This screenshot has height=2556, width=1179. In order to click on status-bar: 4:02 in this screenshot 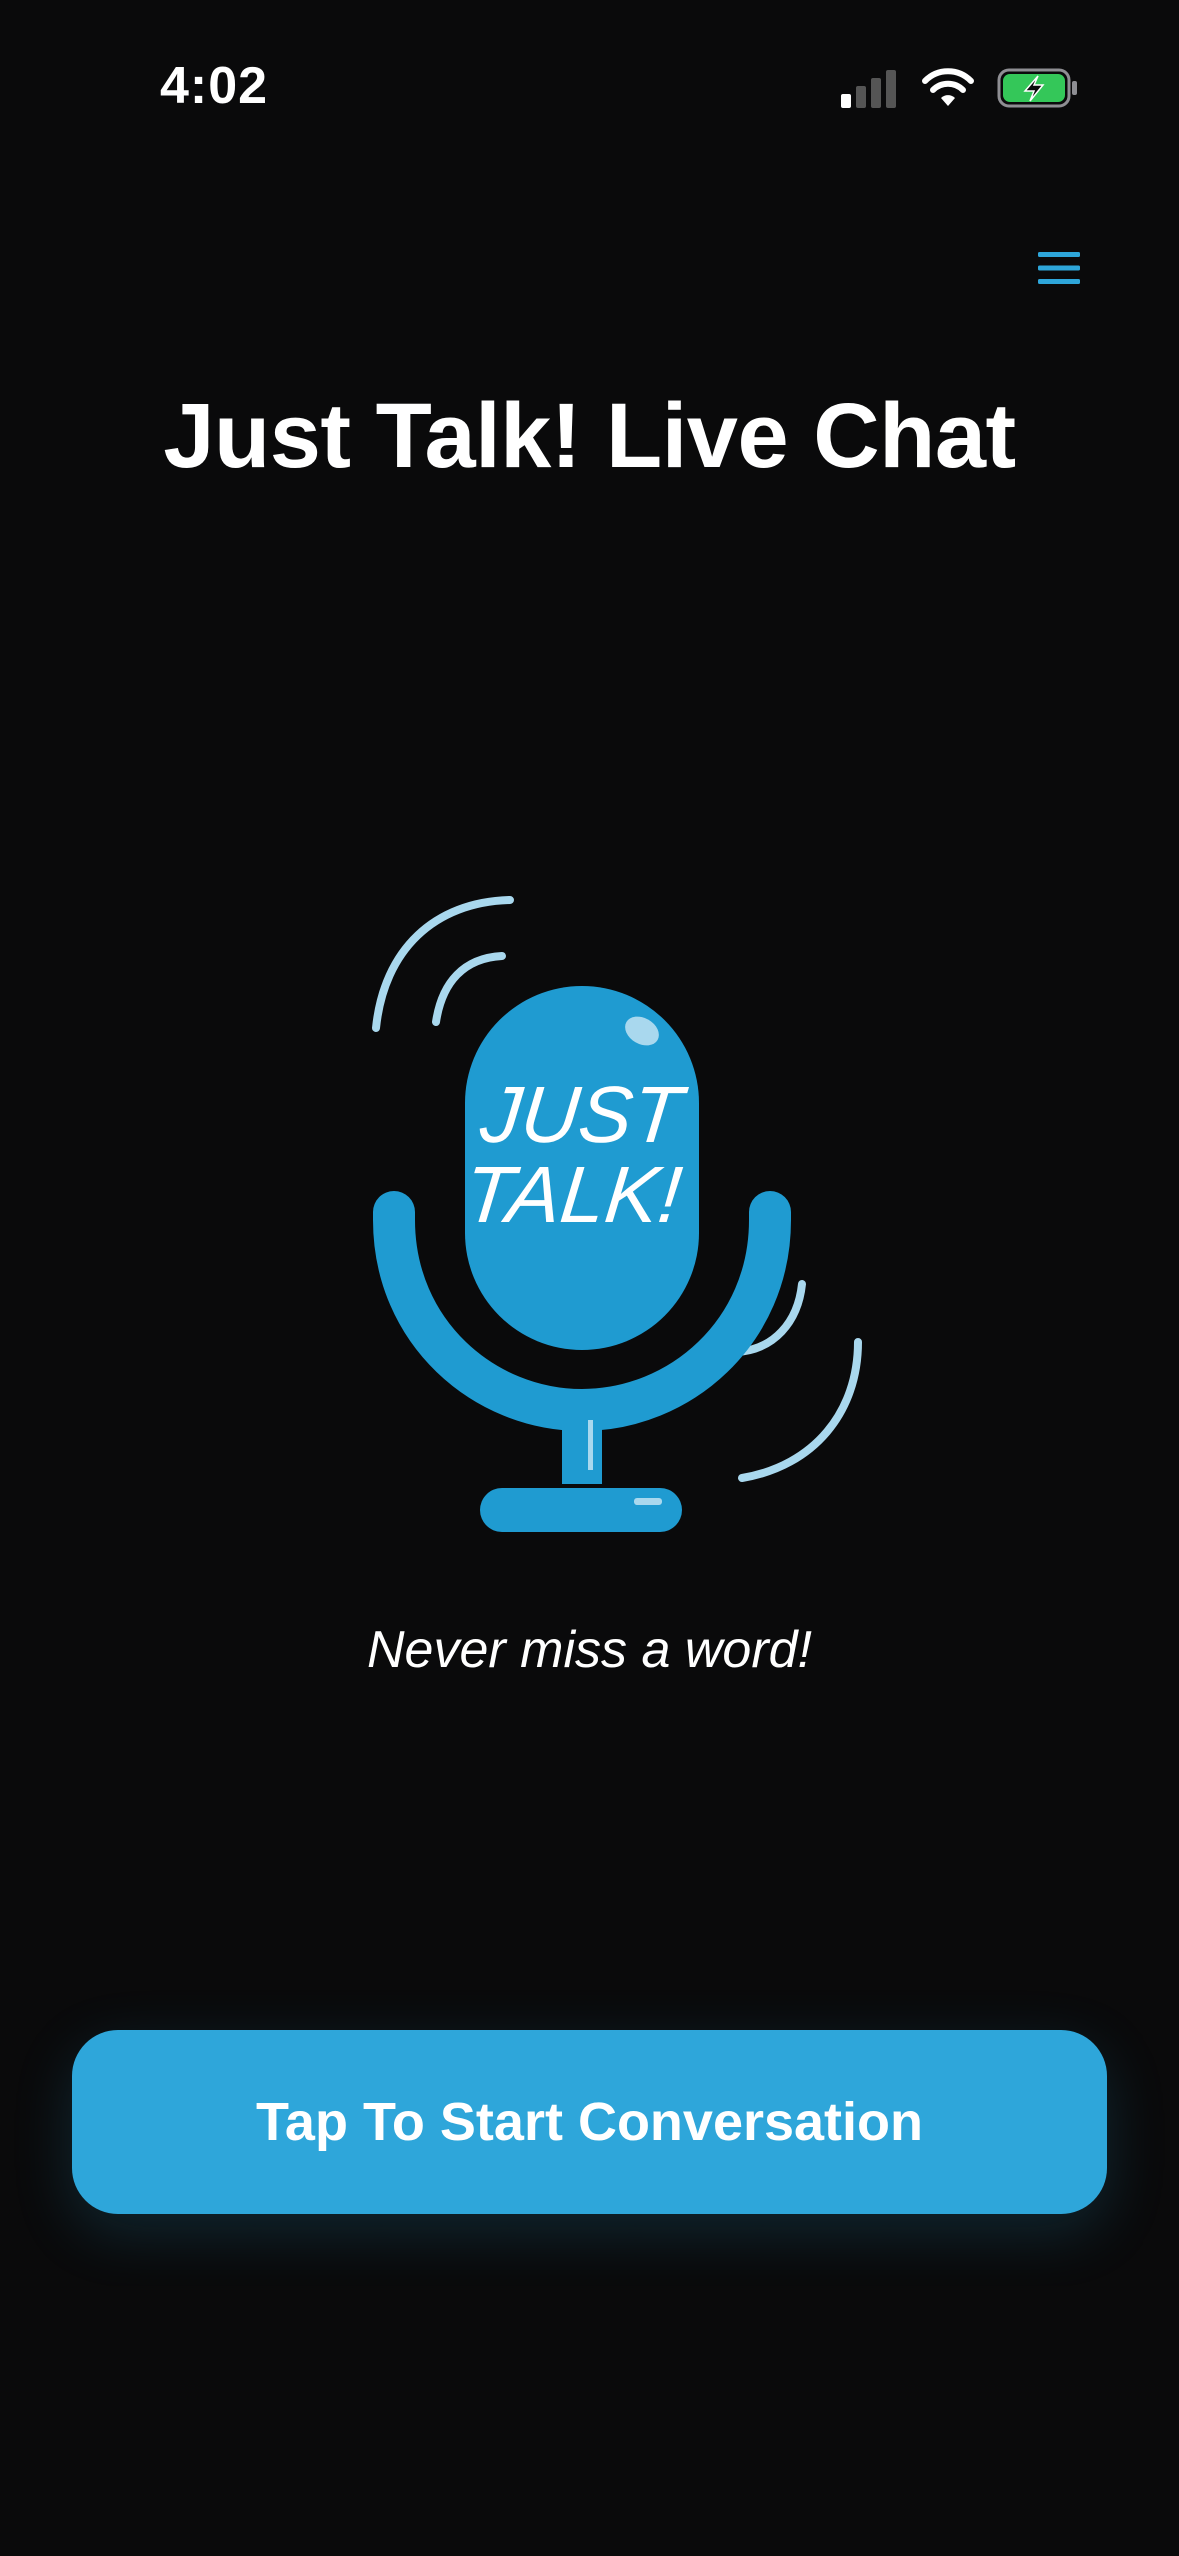, I will do `click(589, 85)`.